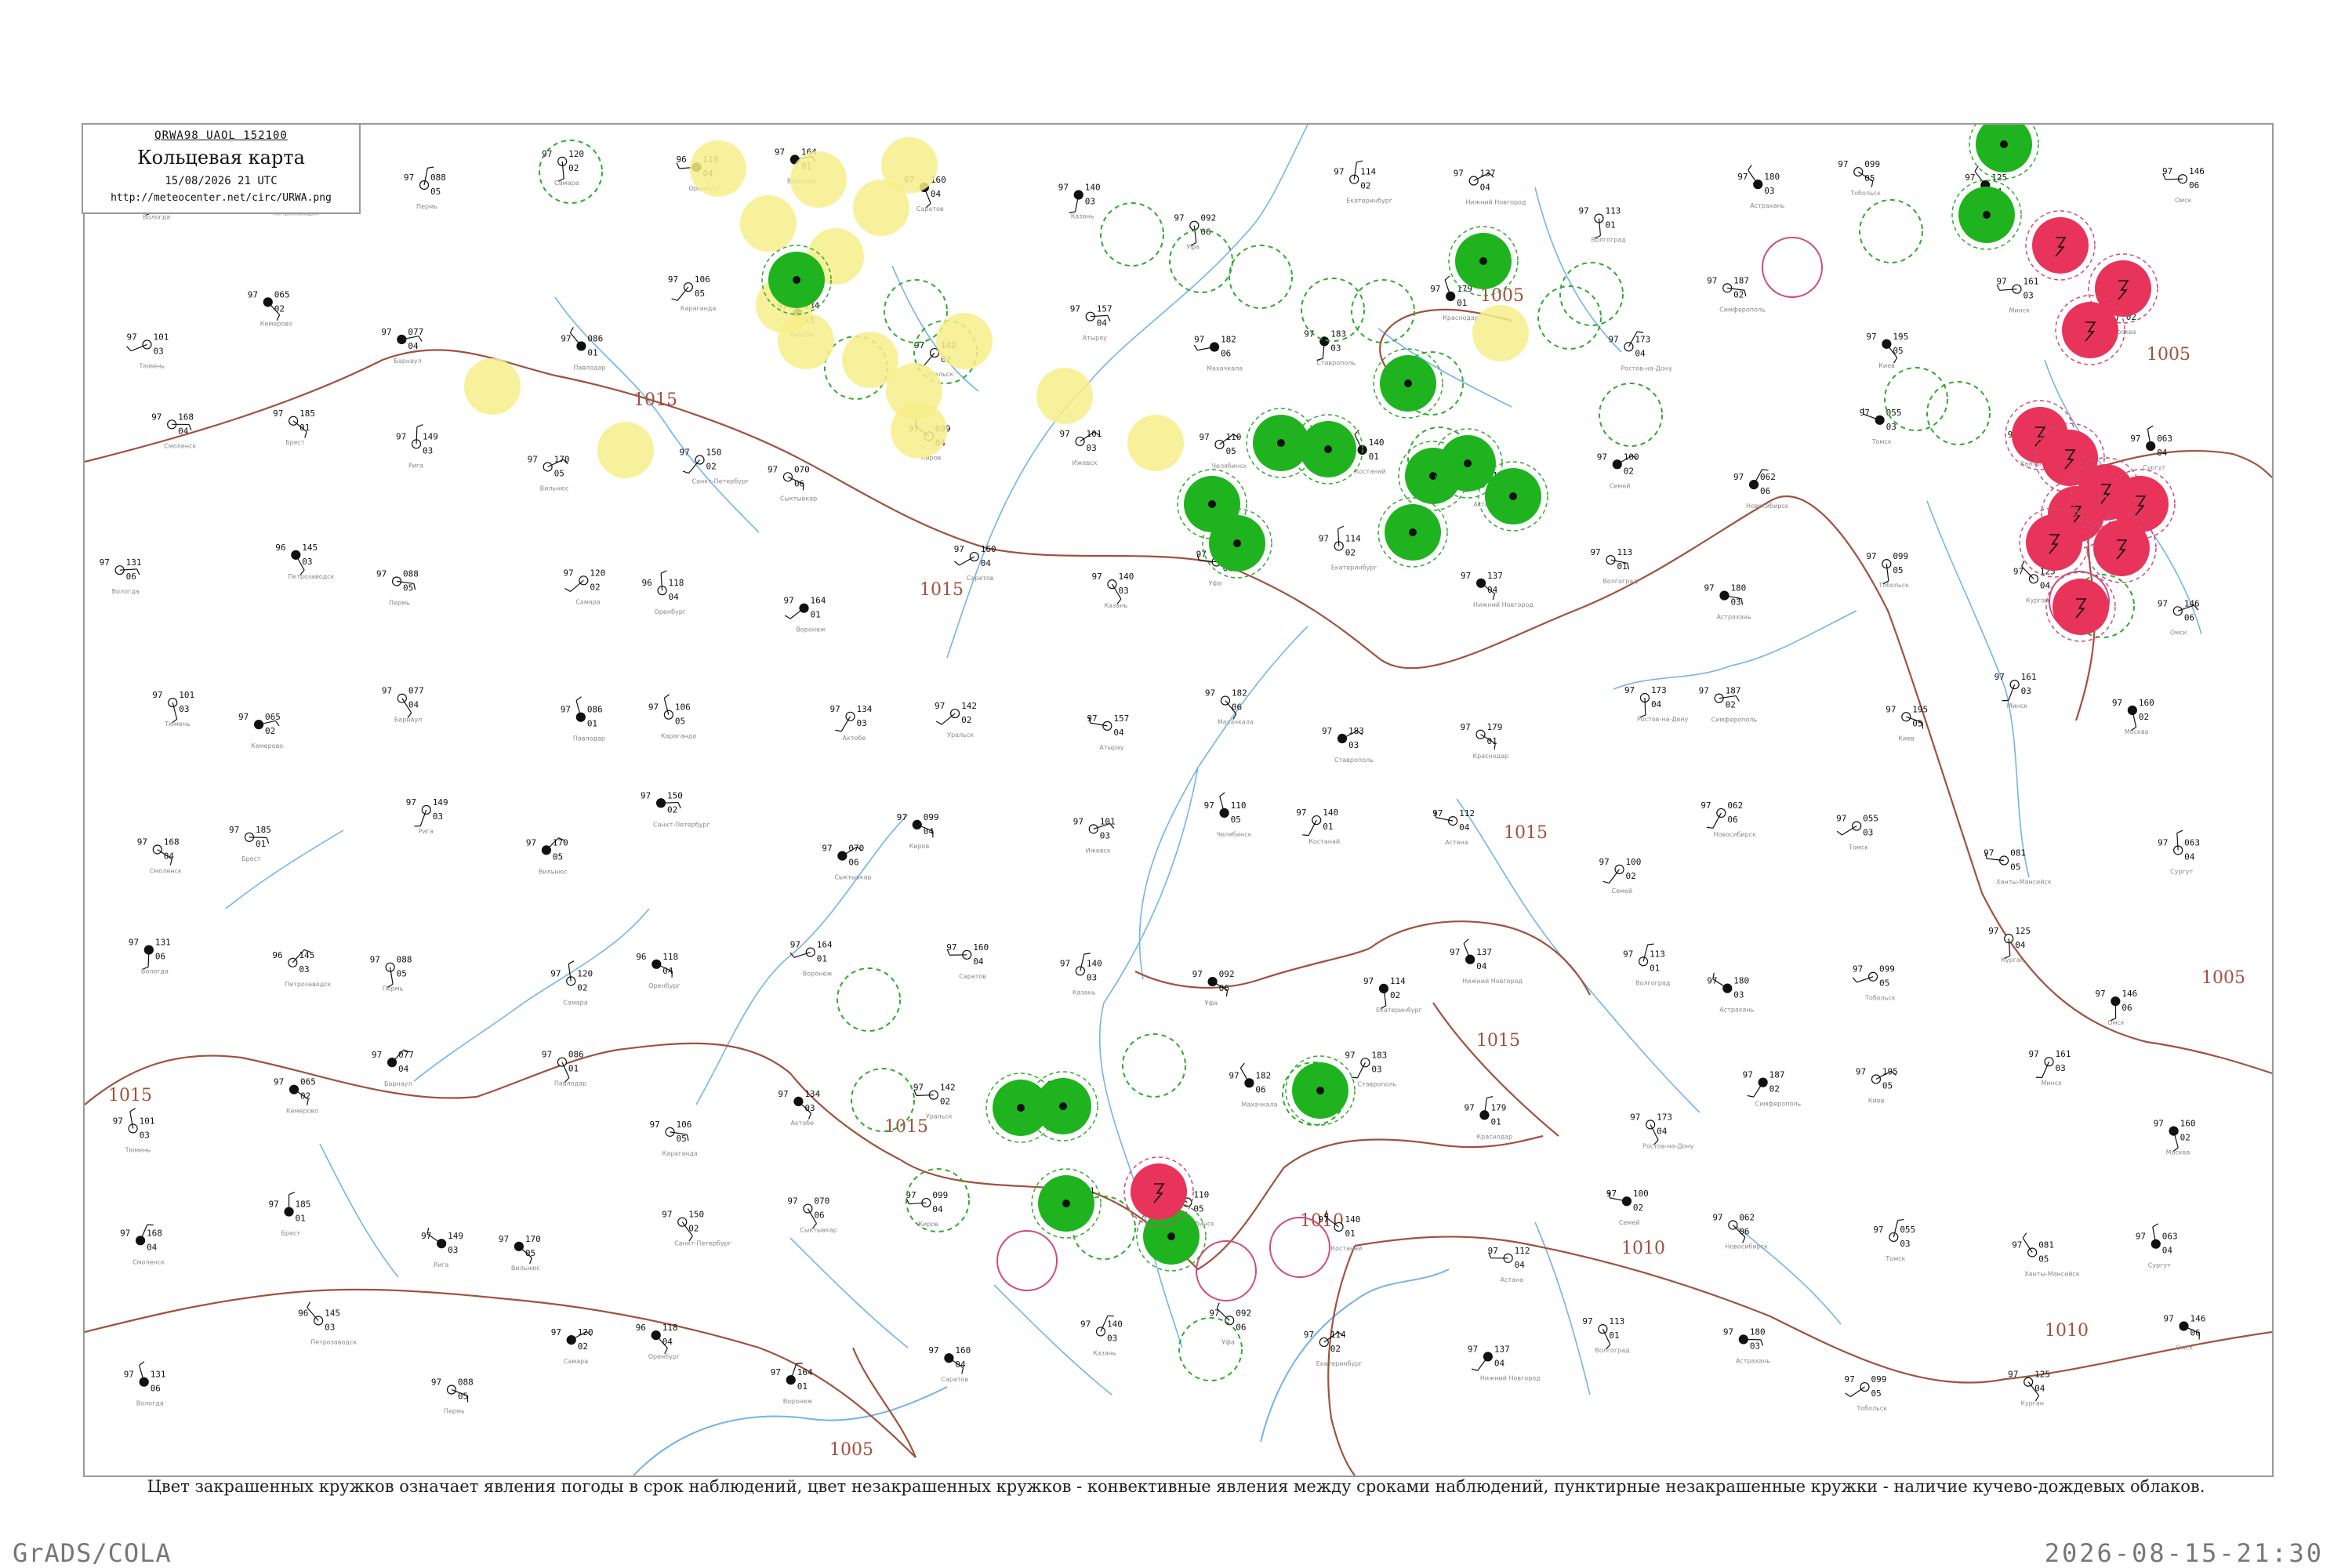  What do you see at coordinates (583, 719) in the screenshot?
I see `station-plot: 086 97 01 Павлодар` at bounding box center [583, 719].